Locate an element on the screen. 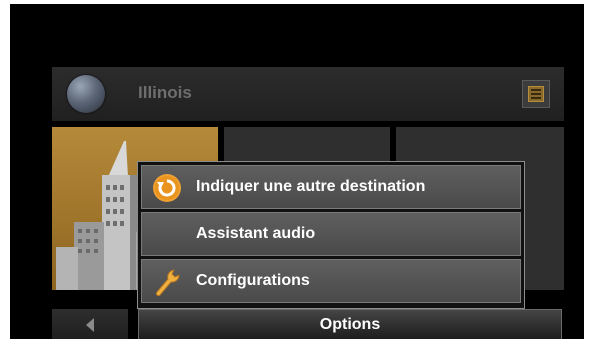 The image size is (594, 339). back-arrow-icon is located at coordinates (90, 325).